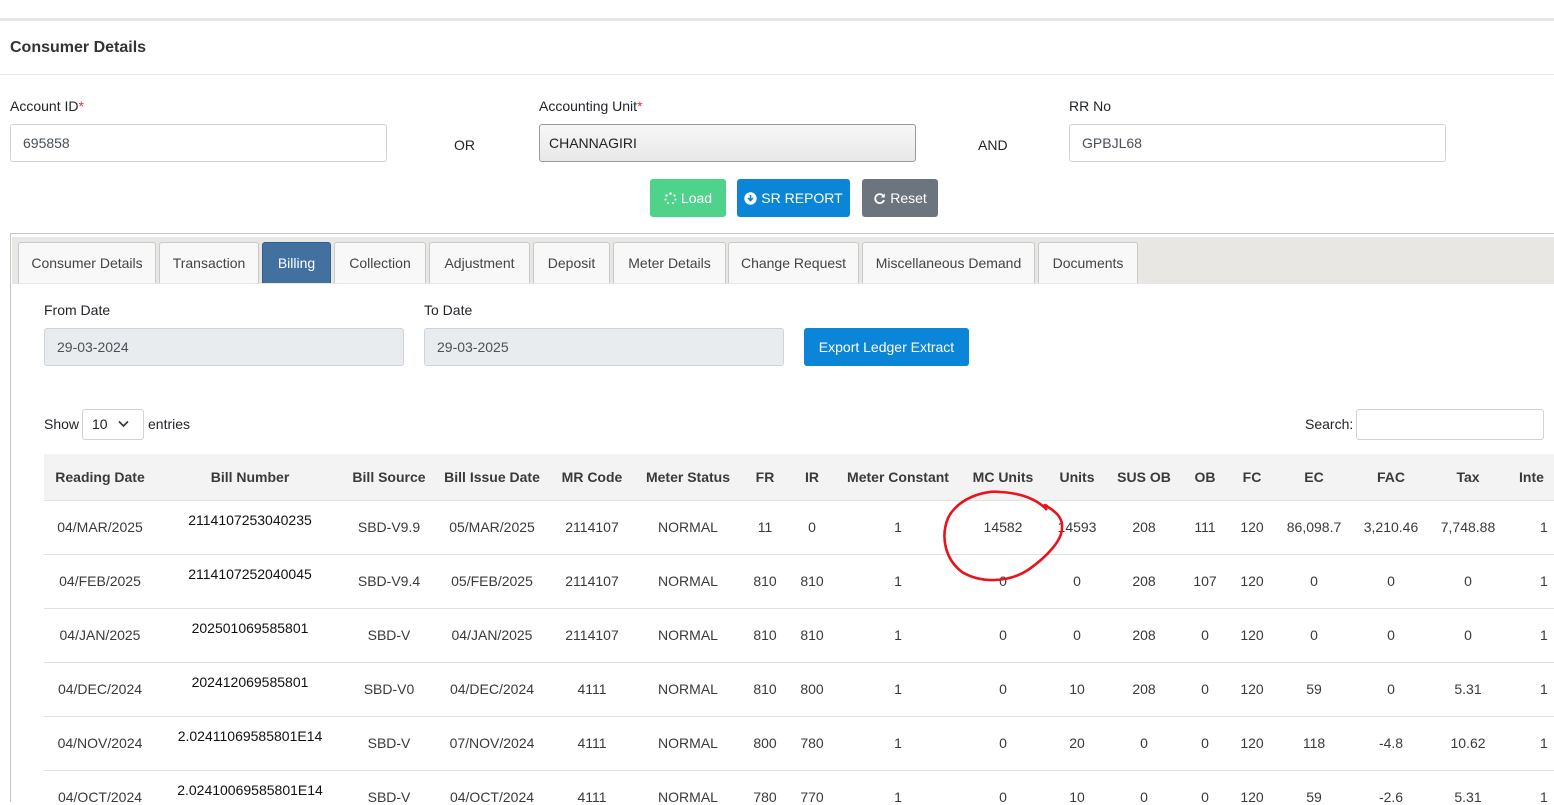  What do you see at coordinates (898, 477) in the screenshot?
I see `column-header-meter-constant: Meter Constant` at bounding box center [898, 477].